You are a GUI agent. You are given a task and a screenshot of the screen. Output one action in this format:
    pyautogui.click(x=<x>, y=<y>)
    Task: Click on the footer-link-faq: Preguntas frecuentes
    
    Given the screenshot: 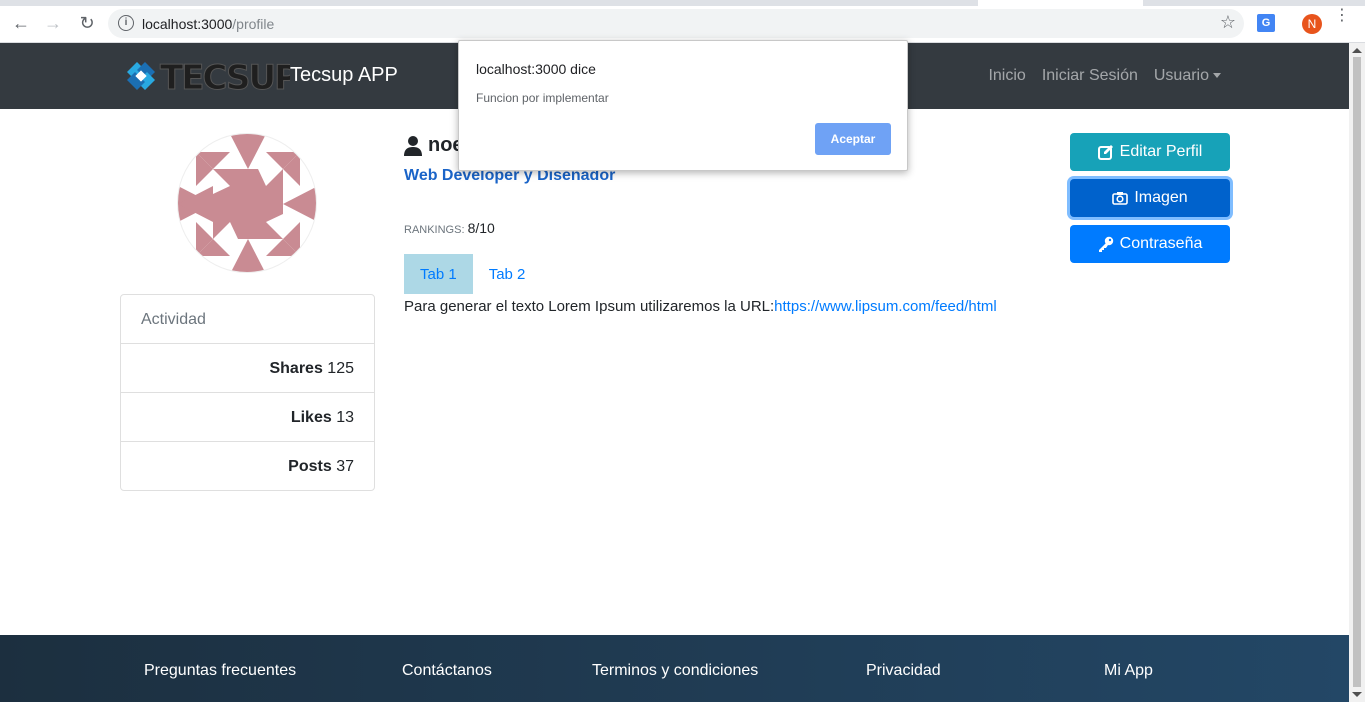 What is the action you would take?
    pyautogui.click(x=220, y=671)
    